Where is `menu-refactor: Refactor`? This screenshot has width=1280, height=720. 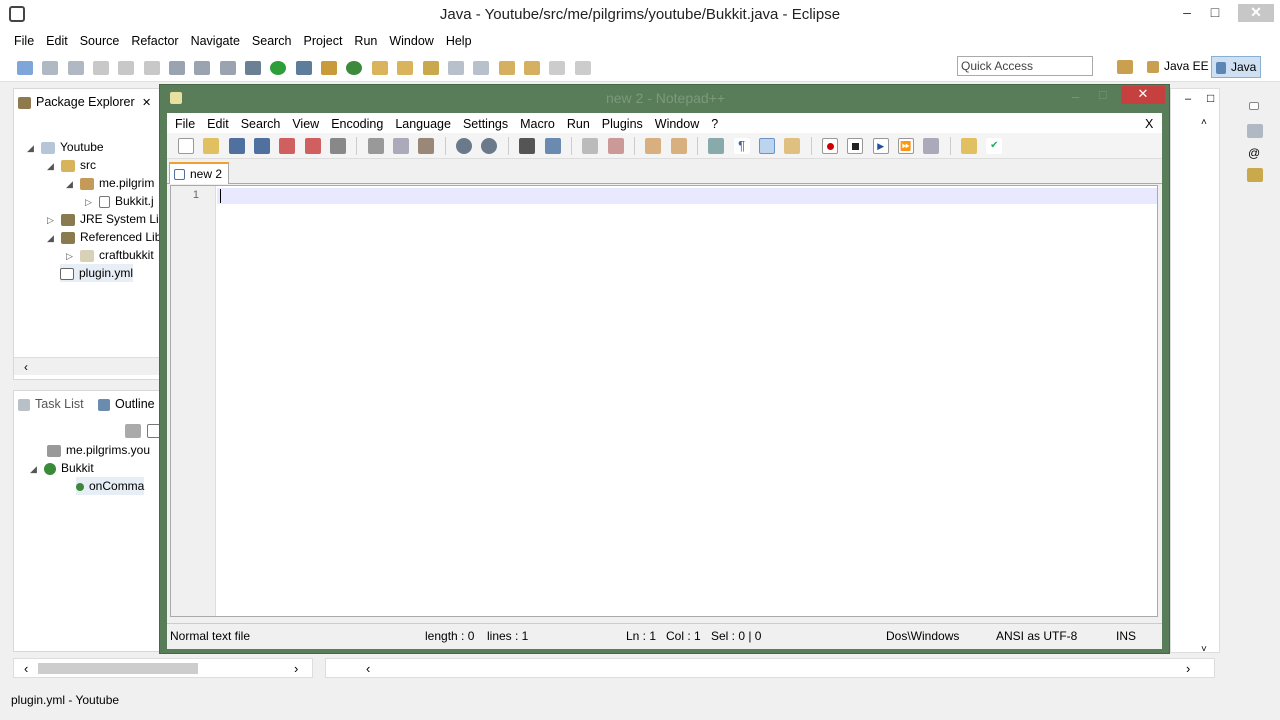 menu-refactor: Refactor is located at coordinates (154, 41).